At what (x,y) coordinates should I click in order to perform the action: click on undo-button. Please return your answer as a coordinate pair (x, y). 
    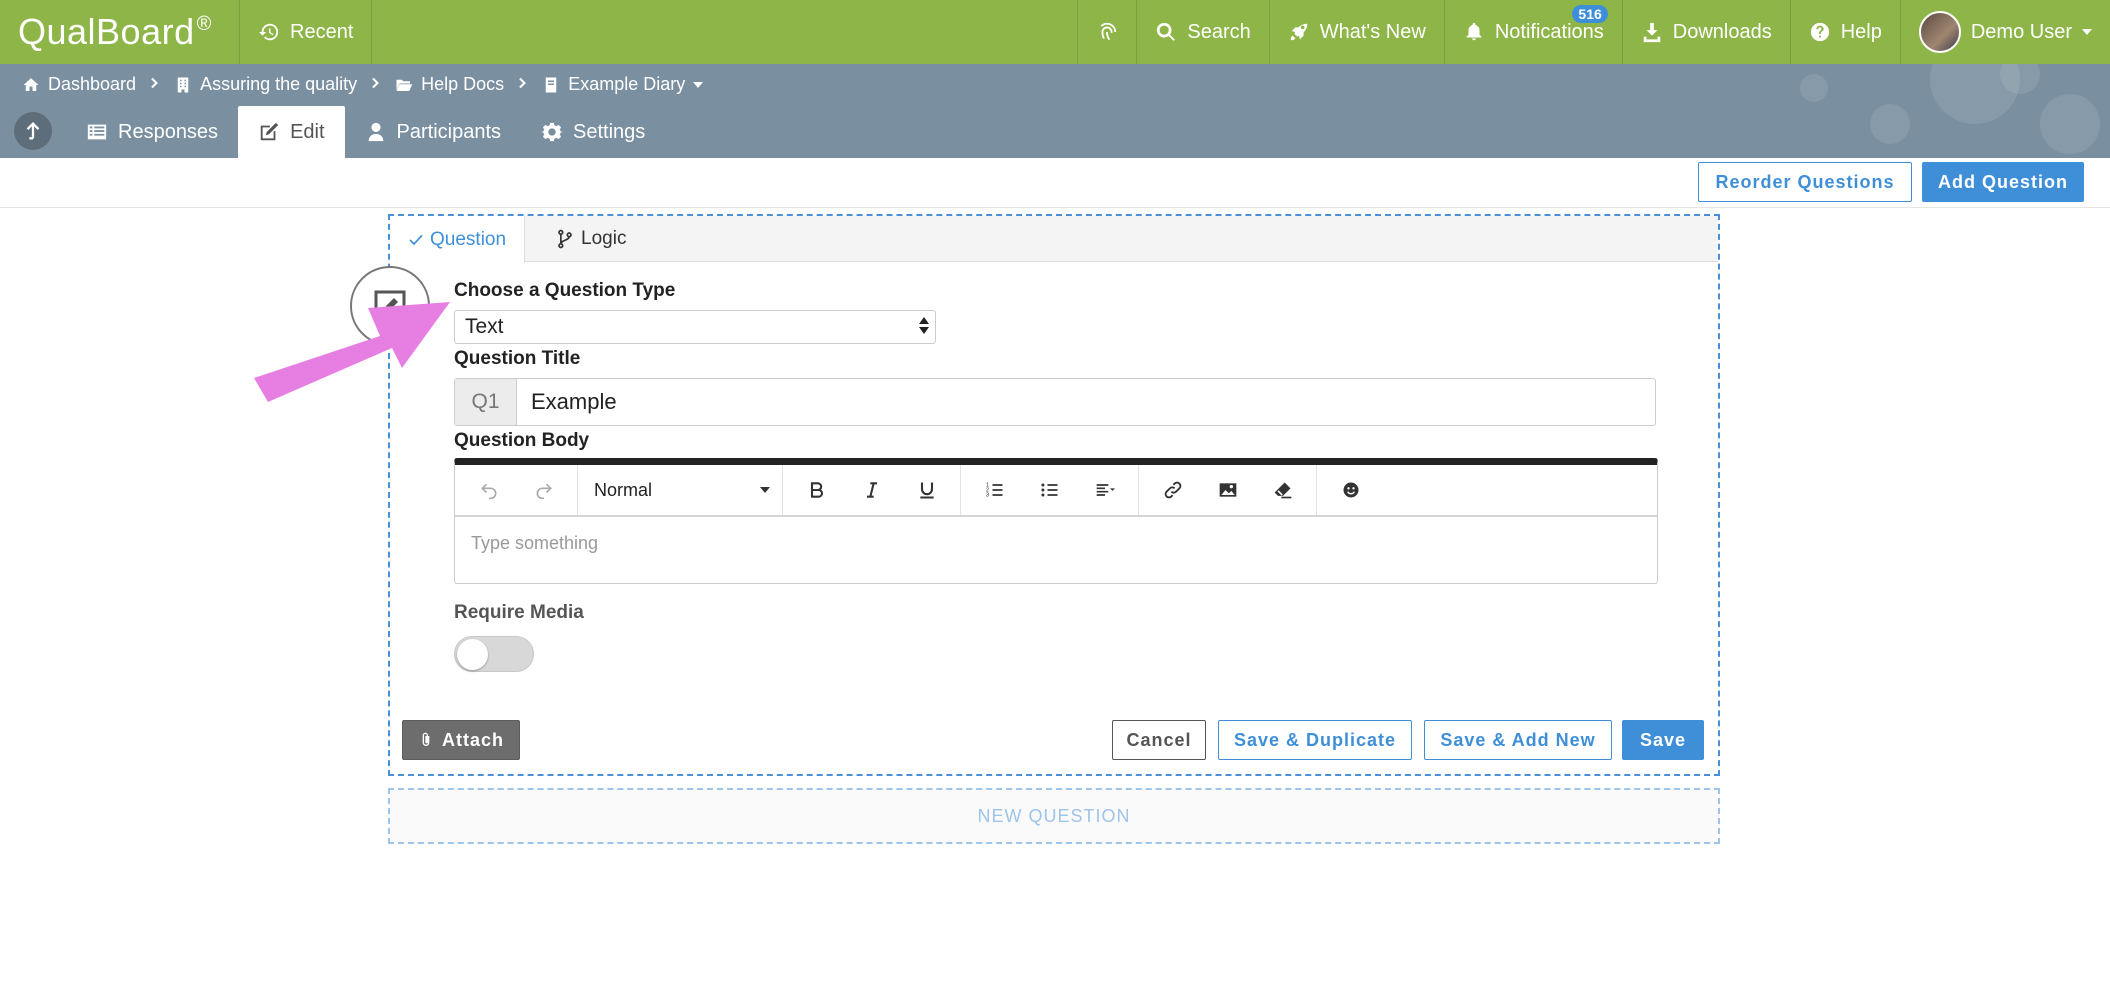
    Looking at the image, I should click on (488, 490).